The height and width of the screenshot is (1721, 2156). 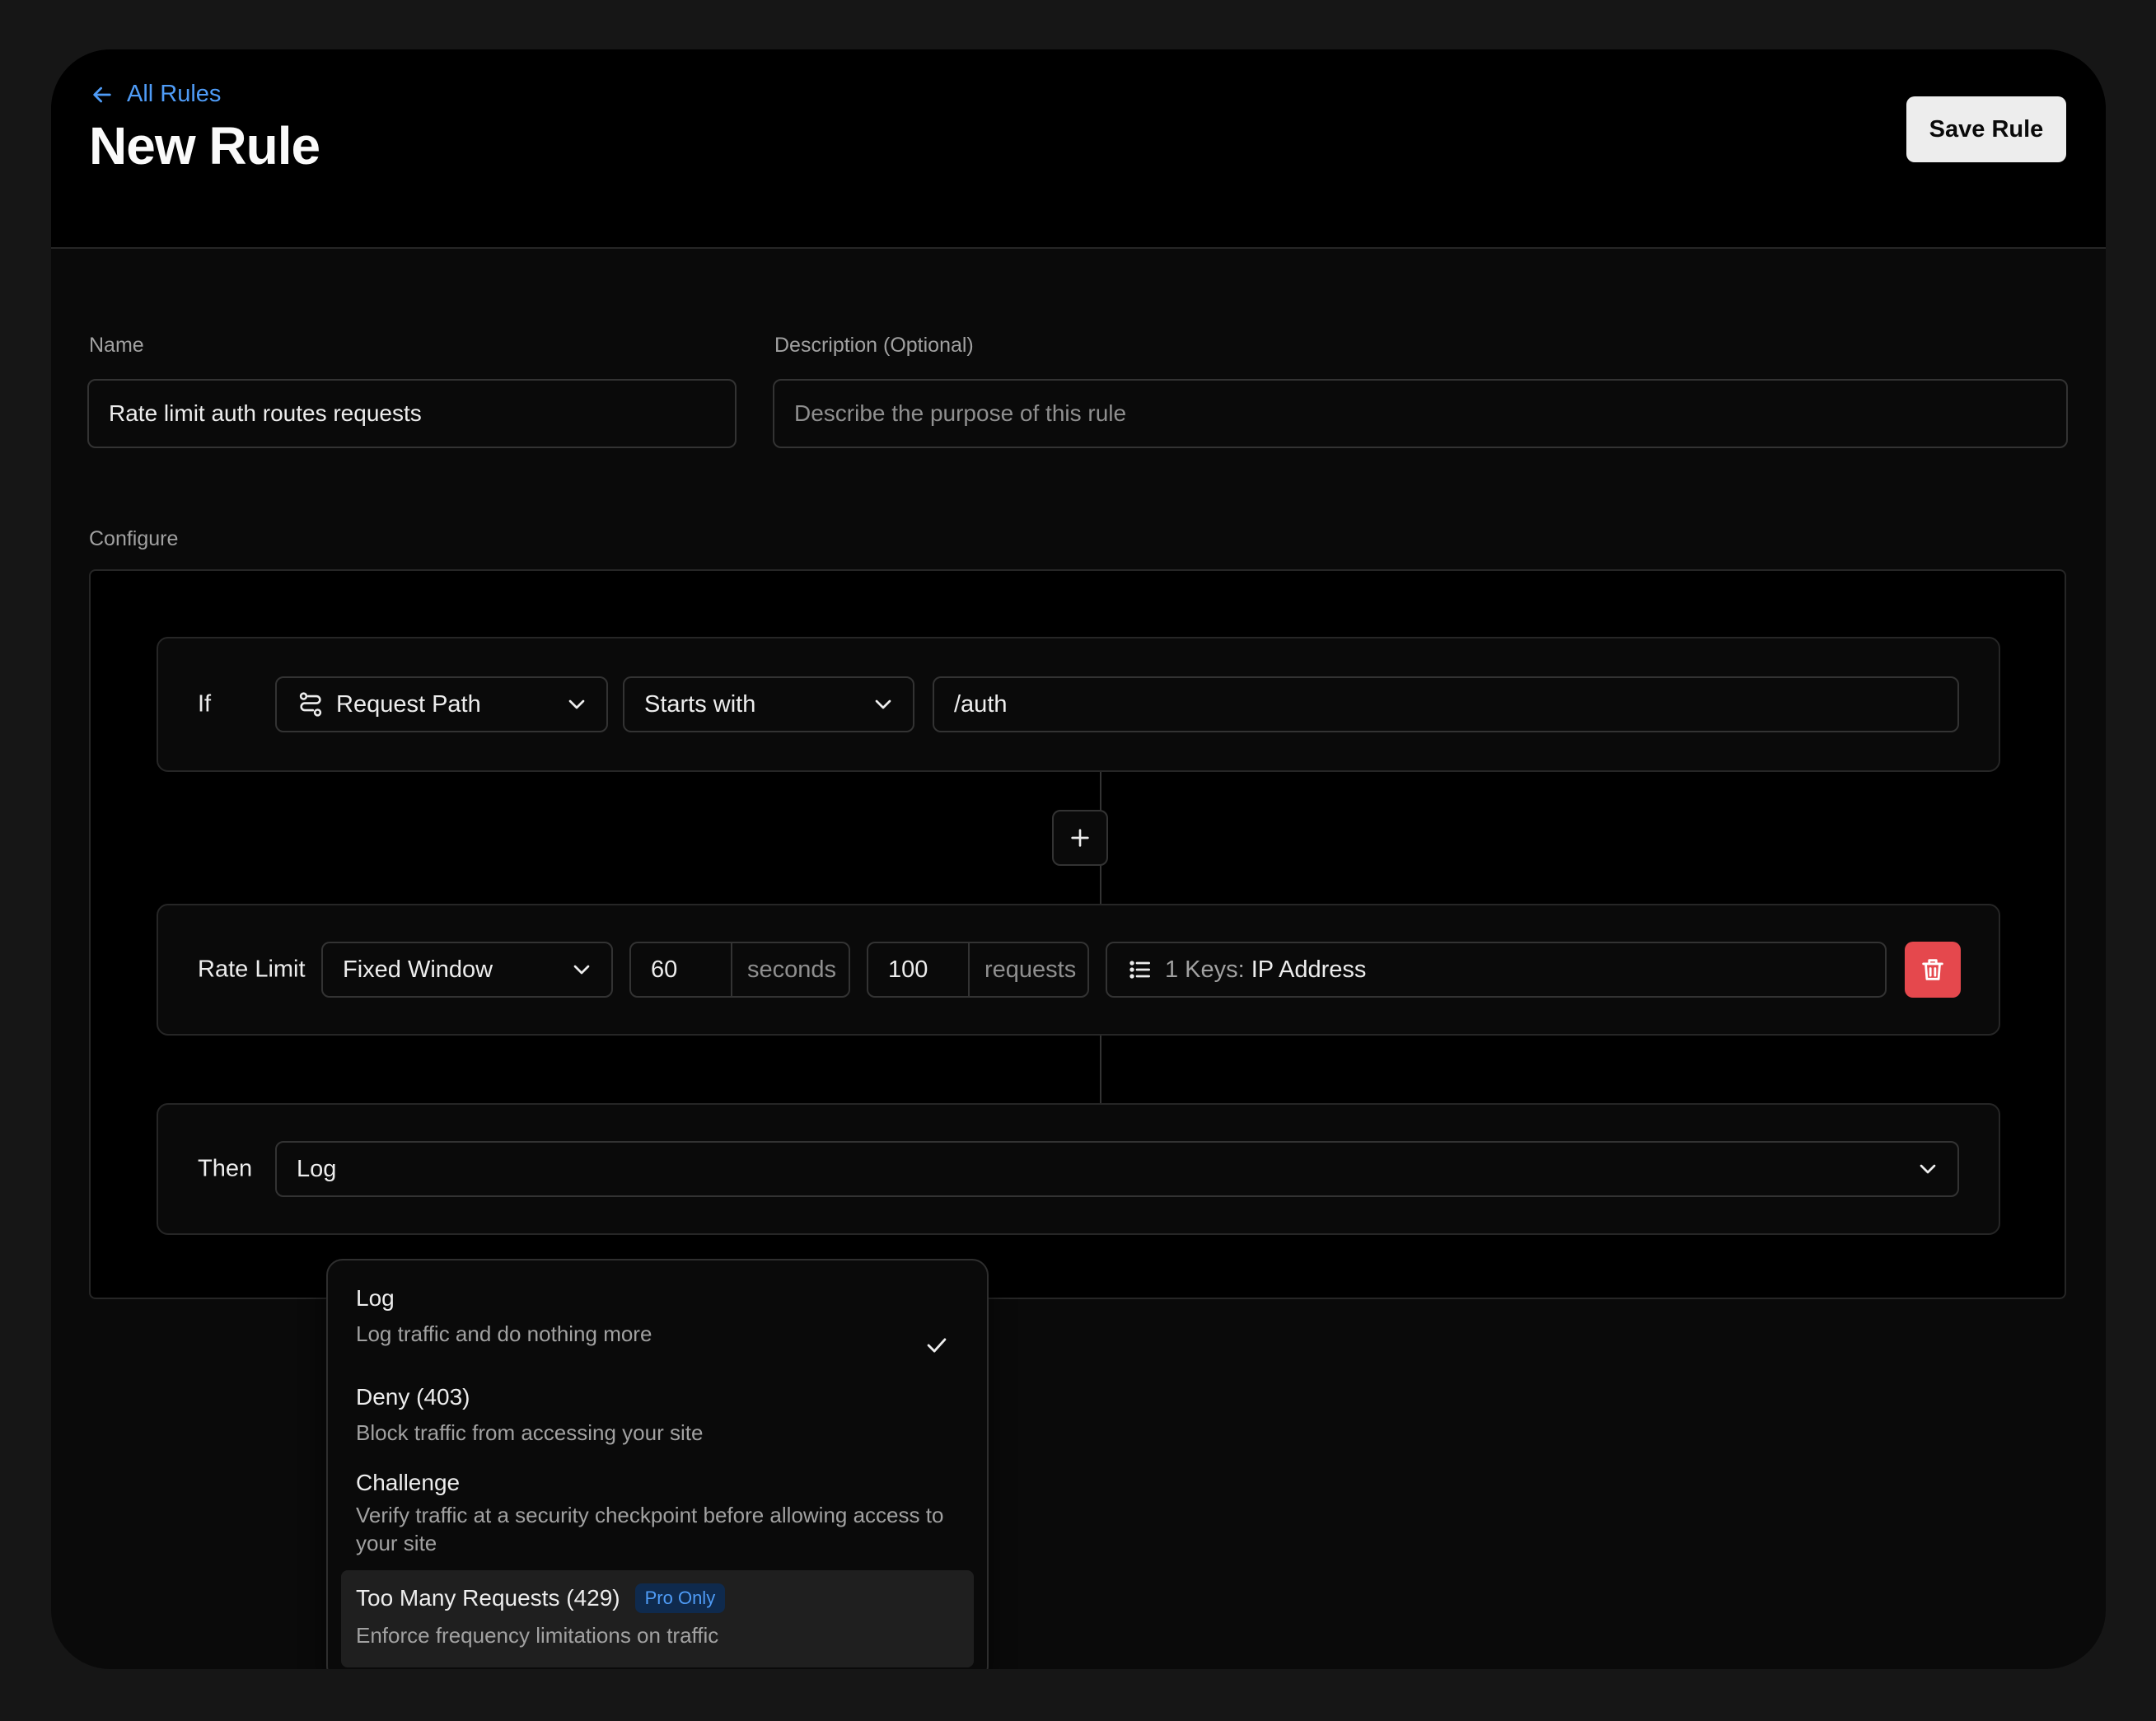 What do you see at coordinates (530, 1432) in the screenshot?
I see `action-option-description: Block traffic from accessing your site` at bounding box center [530, 1432].